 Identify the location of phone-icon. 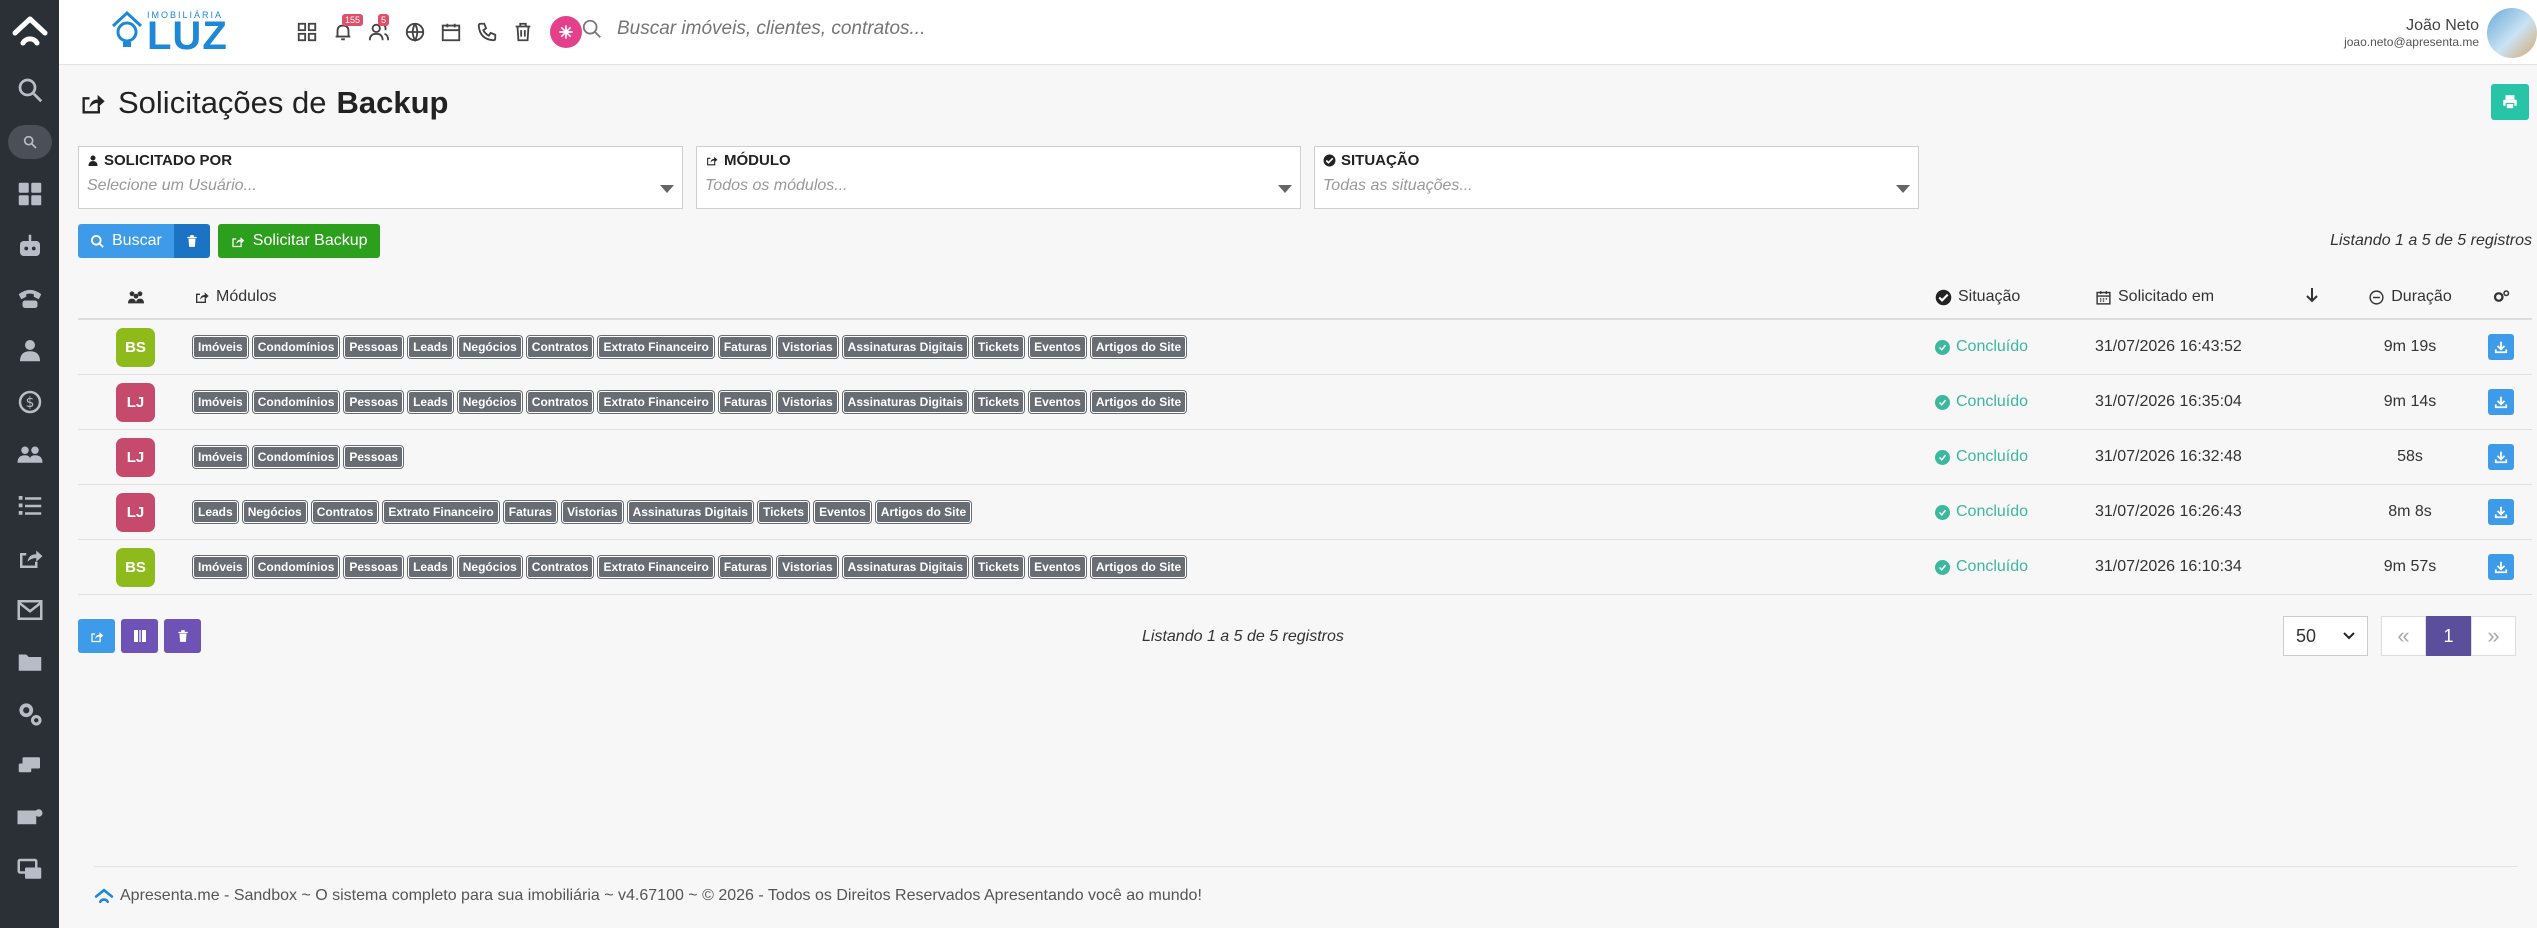
(487, 32).